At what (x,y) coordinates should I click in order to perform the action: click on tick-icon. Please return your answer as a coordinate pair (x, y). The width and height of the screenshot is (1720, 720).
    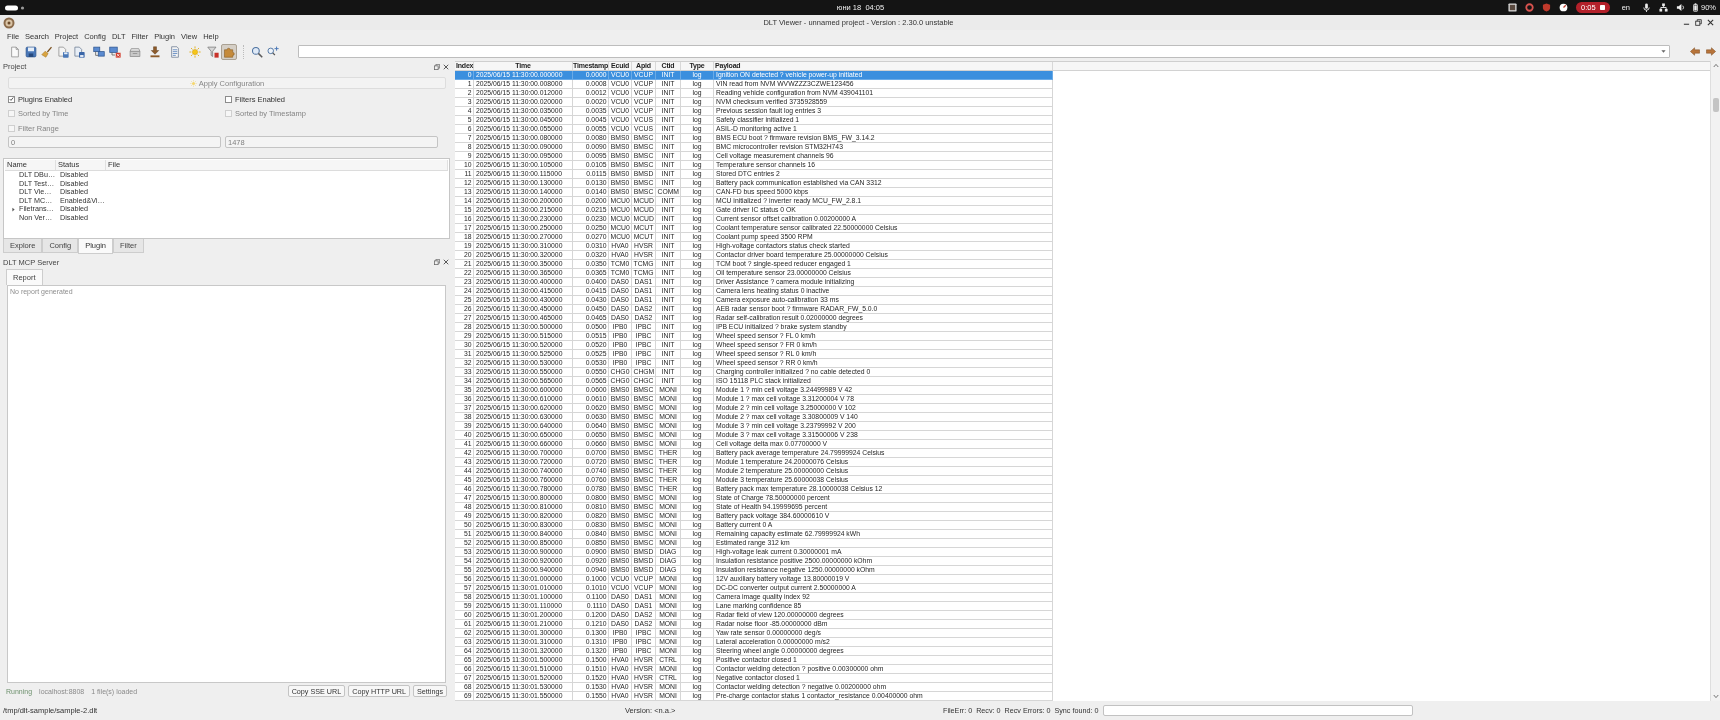
    Looking at the image, I should click on (11, 99).